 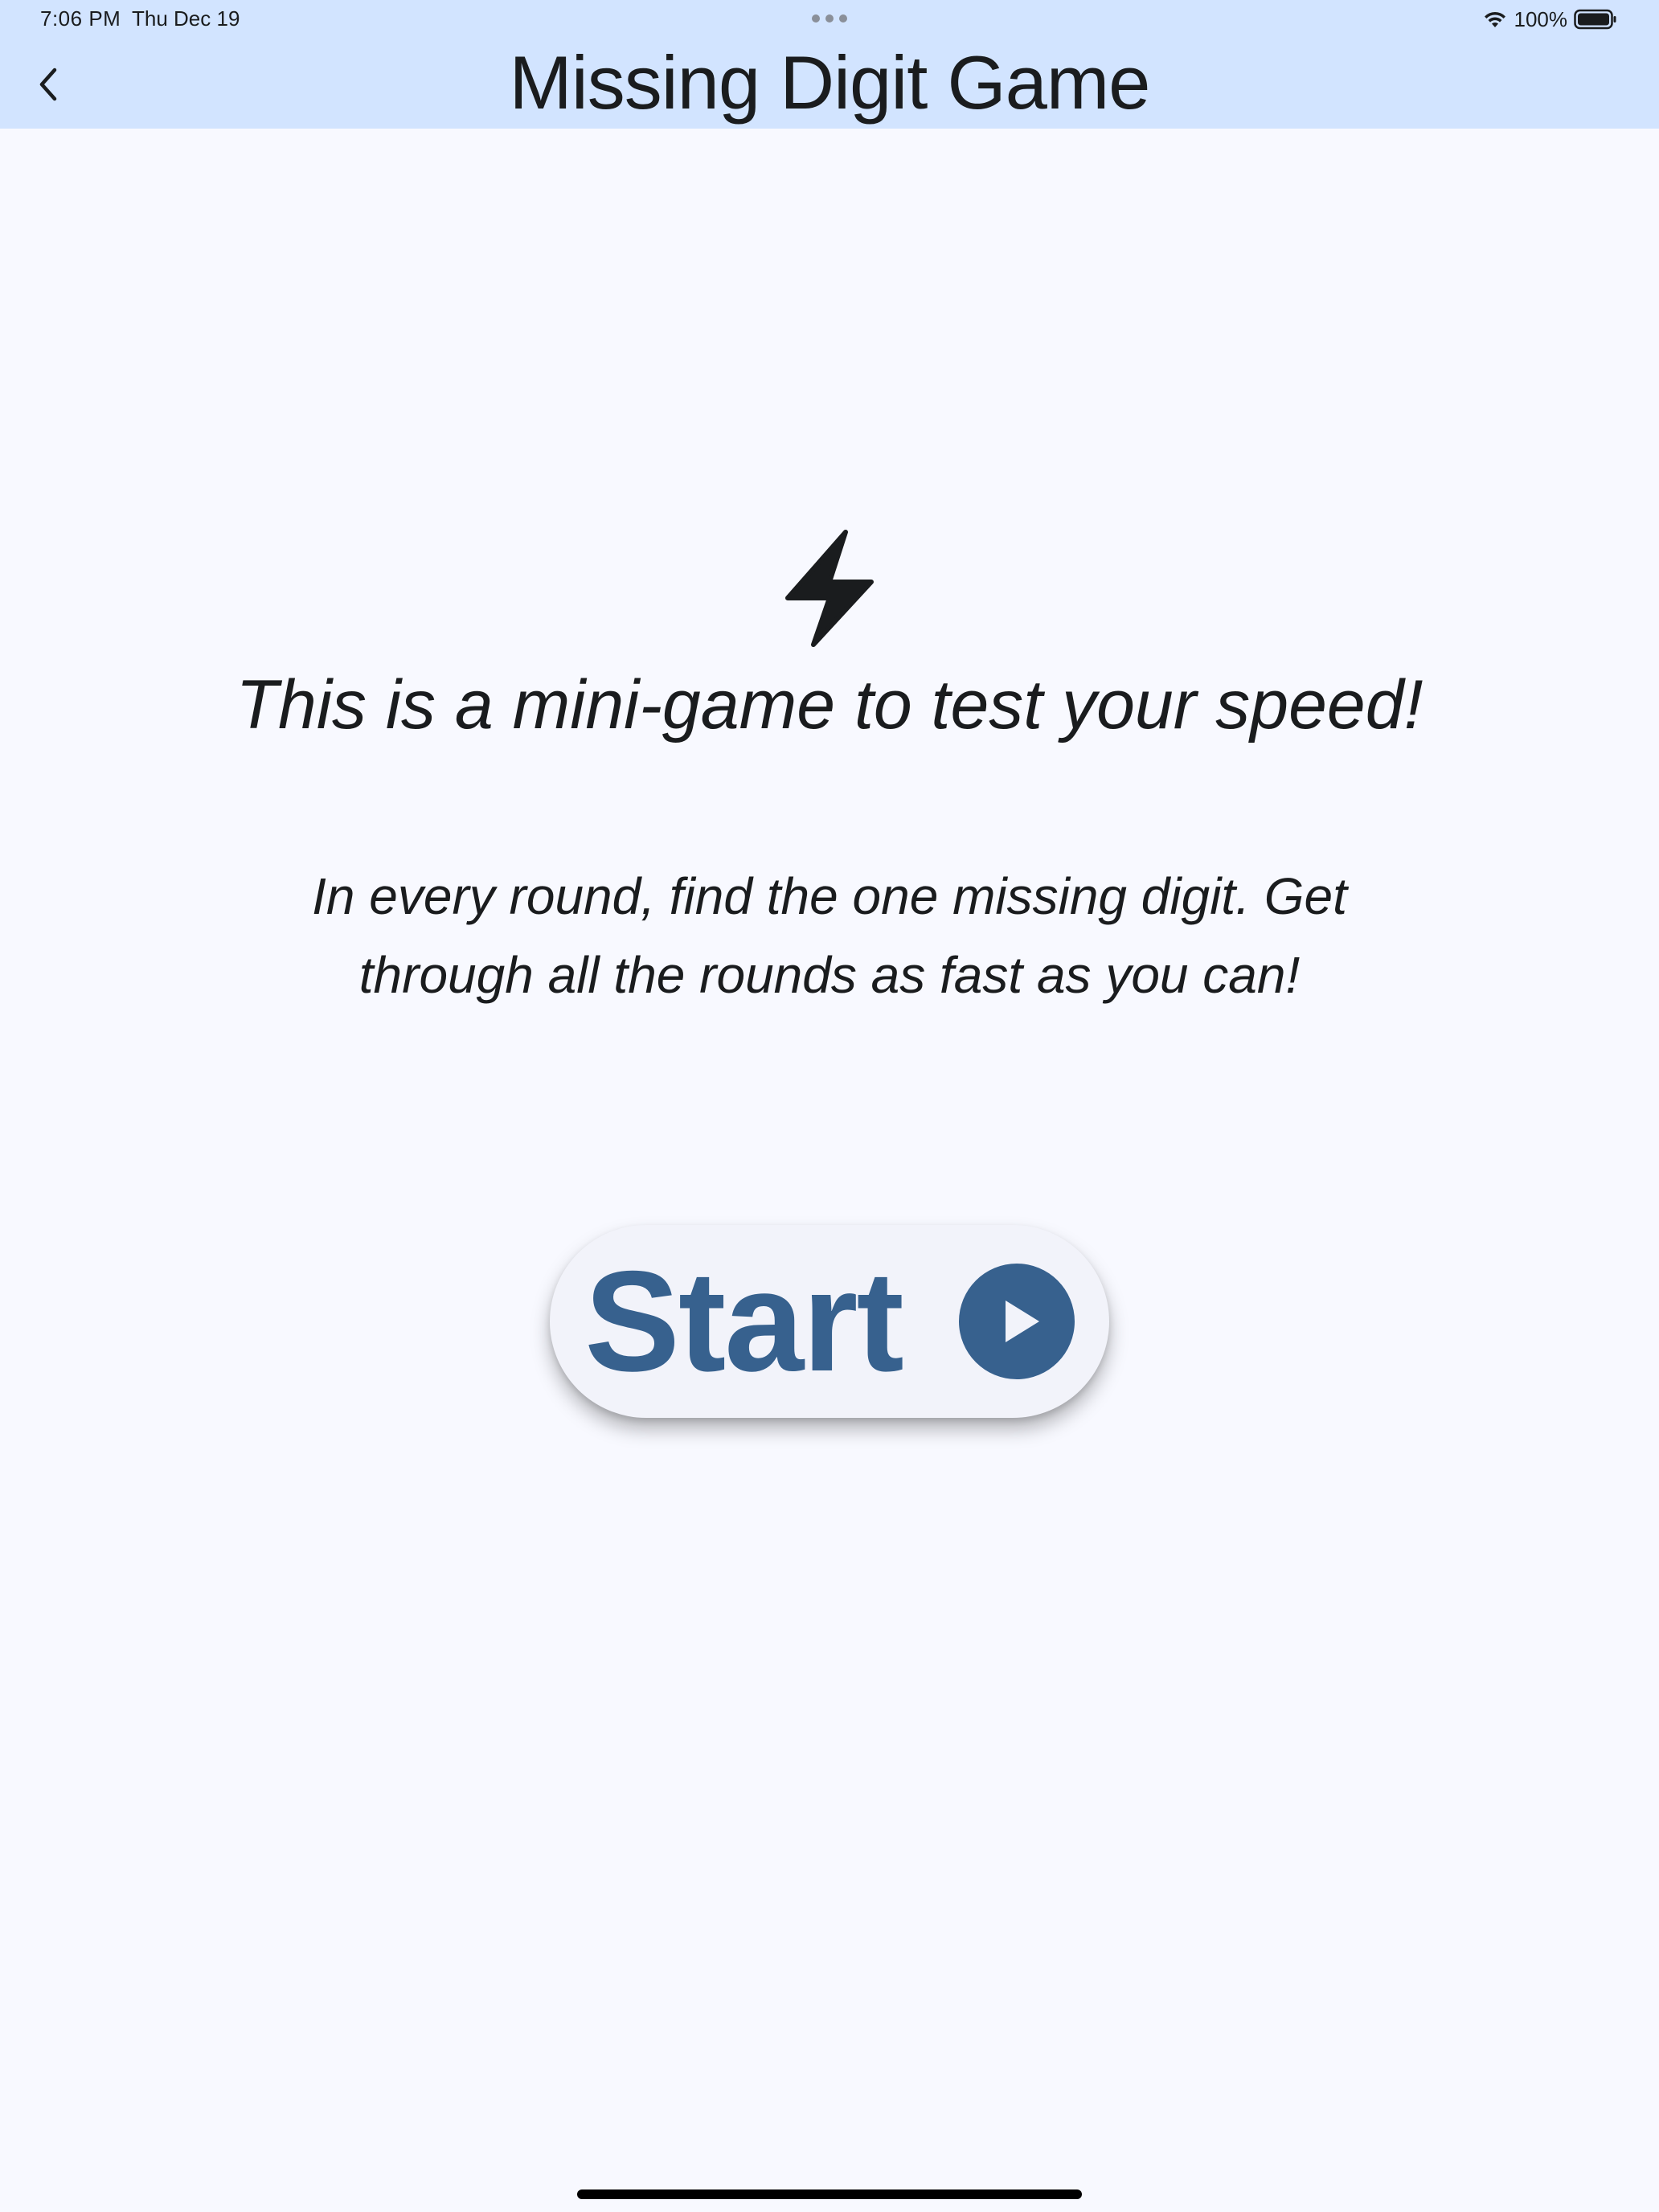 I want to click on start-button: Start, so click(x=829, y=1321).